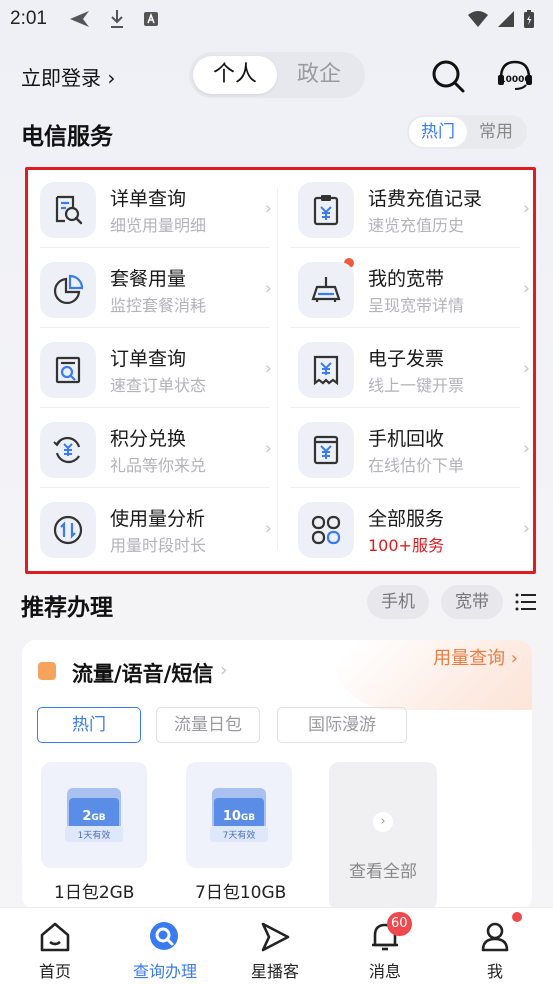 The width and height of the screenshot is (553, 984). What do you see at coordinates (275, 937) in the screenshot?
I see `play-icon` at bounding box center [275, 937].